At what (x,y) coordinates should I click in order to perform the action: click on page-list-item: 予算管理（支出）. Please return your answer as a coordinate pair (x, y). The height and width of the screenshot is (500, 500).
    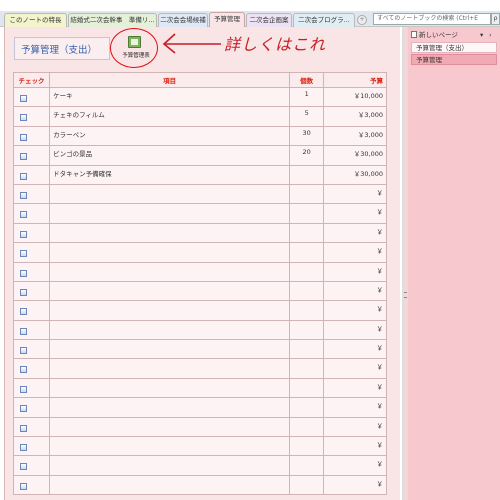
    Looking at the image, I should click on (454, 47).